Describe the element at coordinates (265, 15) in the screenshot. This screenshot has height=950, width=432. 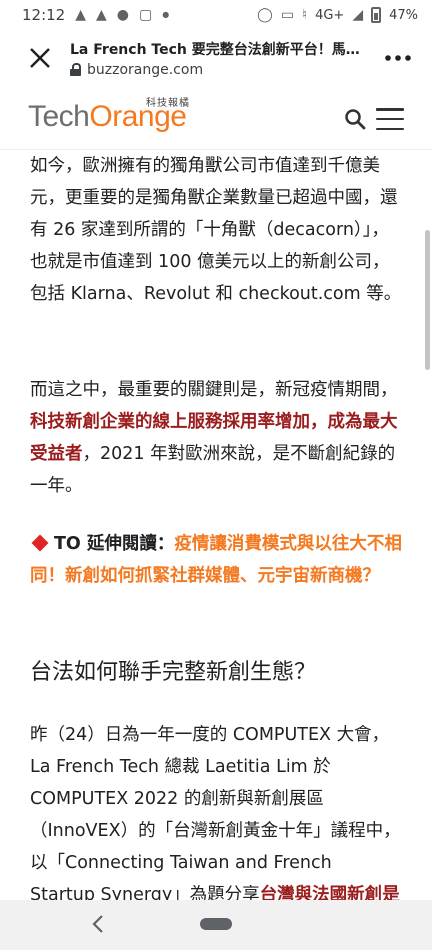
I see `alarm-icon: ◯` at that location.